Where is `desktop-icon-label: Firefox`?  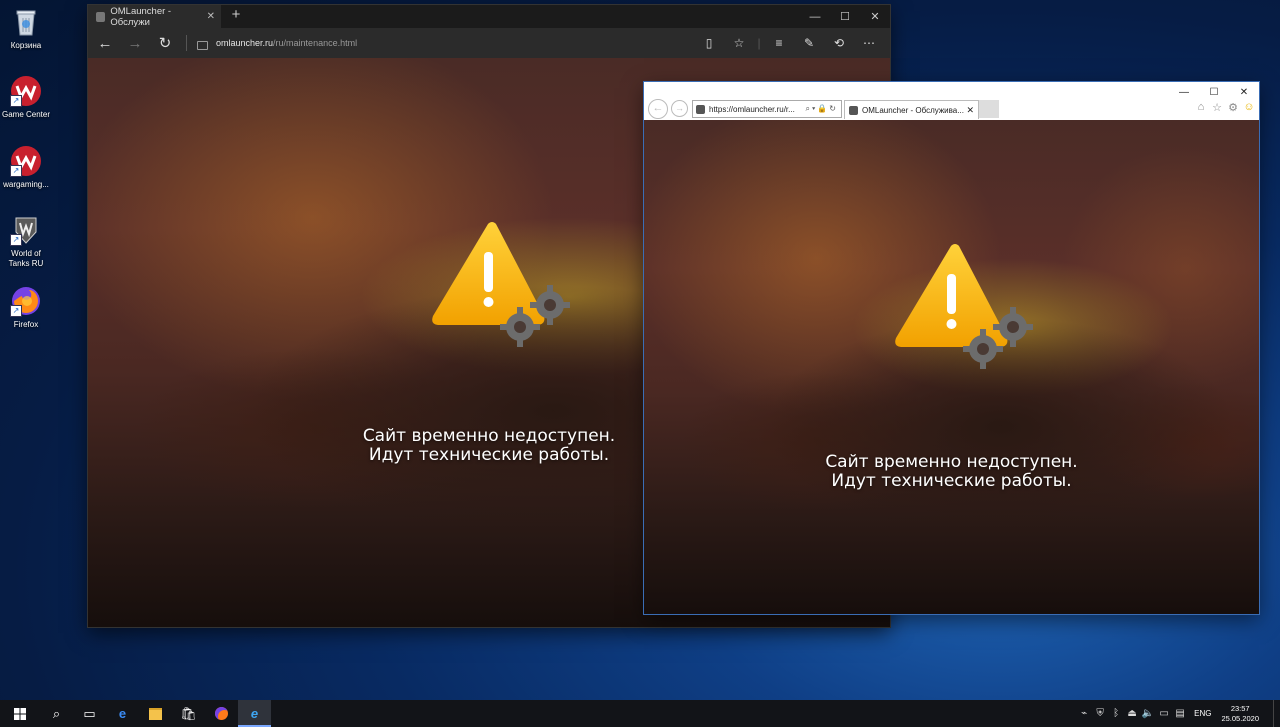 desktop-icon-label: Firefox is located at coordinates (26, 324).